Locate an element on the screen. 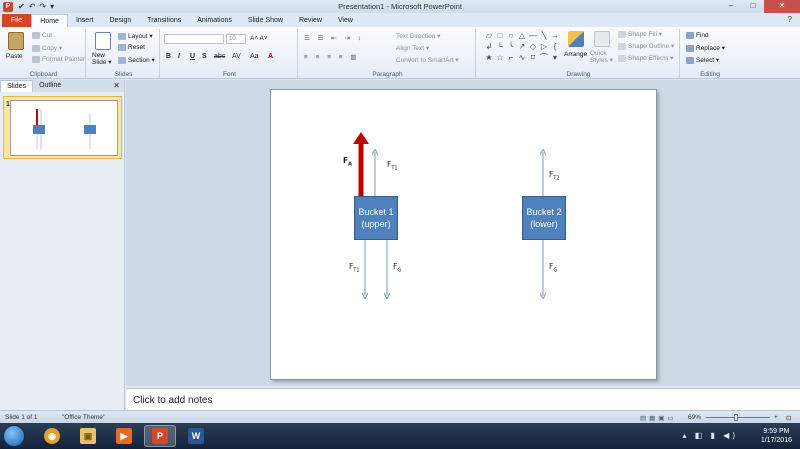 Image resolution: width=800 pixels, height=449 pixels. tab-slides: Slides is located at coordinates (17, 86).